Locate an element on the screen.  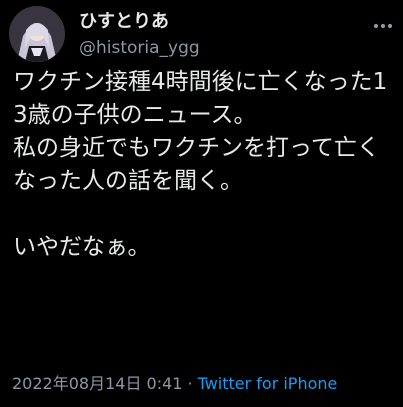
tweet-paragraph-blank is located at coordinates (205, 214).